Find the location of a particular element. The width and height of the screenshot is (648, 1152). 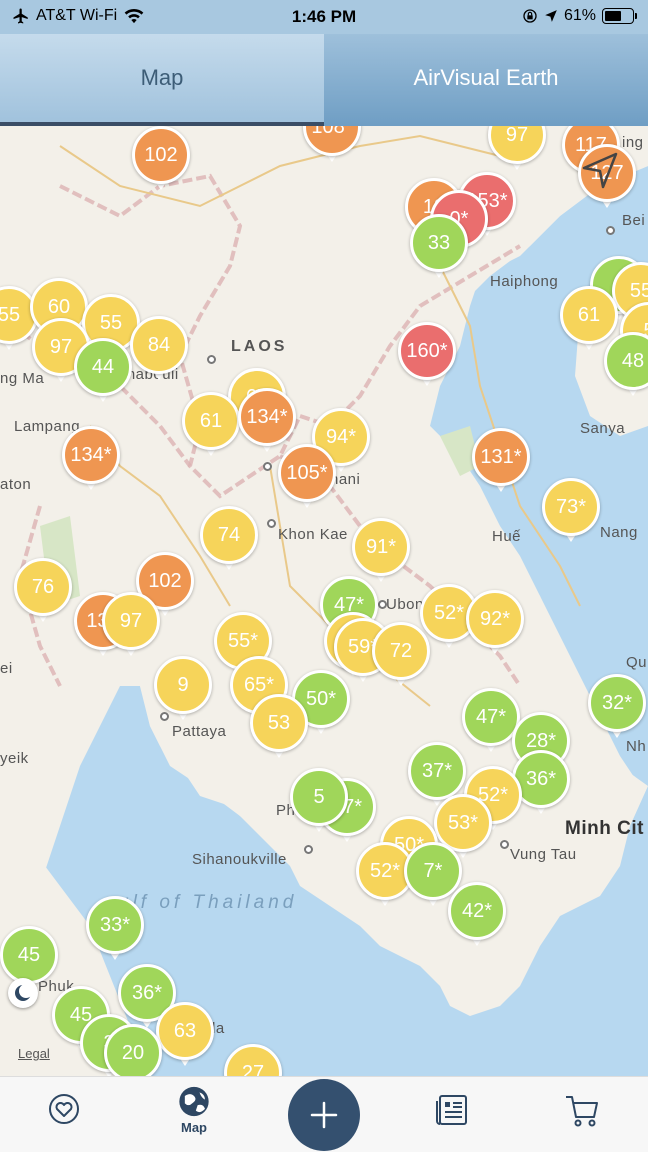

tab-airvisual-earth-label: AirVisual Earth is located at coordinates (486, 77).